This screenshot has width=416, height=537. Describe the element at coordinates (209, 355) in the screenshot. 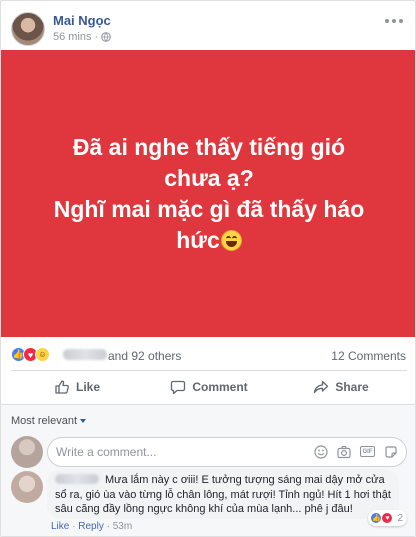

I see `reactions-summary: 👍 ♥ ☺ and 92 others 12 Comments` at that location.